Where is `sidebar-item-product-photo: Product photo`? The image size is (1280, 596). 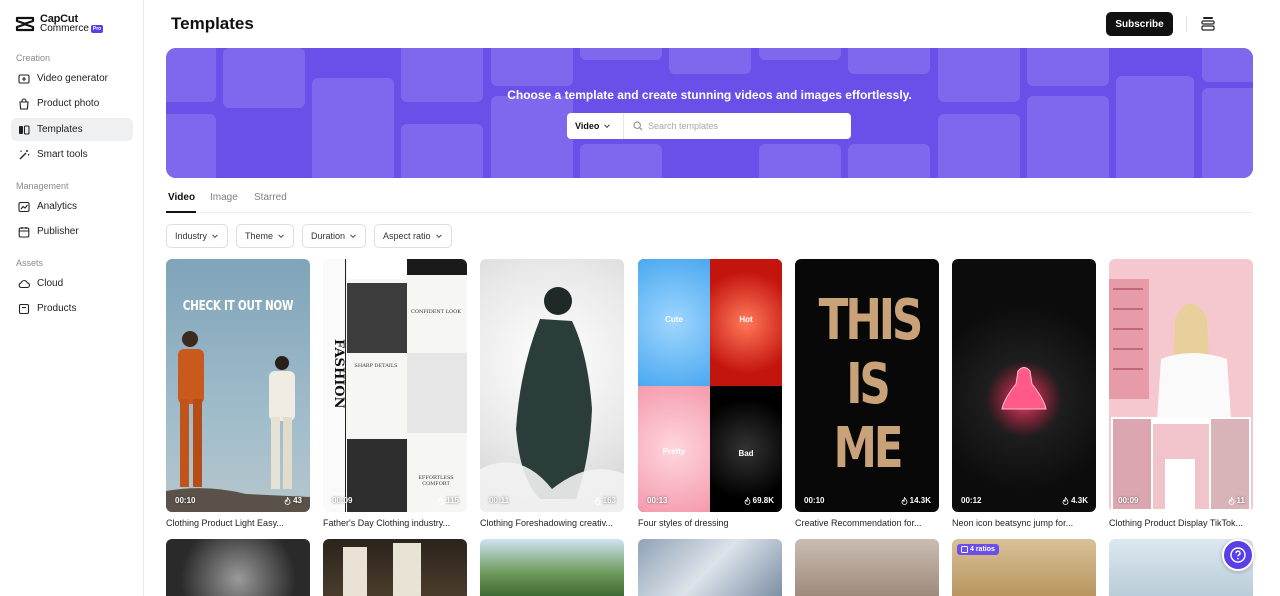 sidebar-item-product-photo: Product photo is located at coordinates (72, 103).